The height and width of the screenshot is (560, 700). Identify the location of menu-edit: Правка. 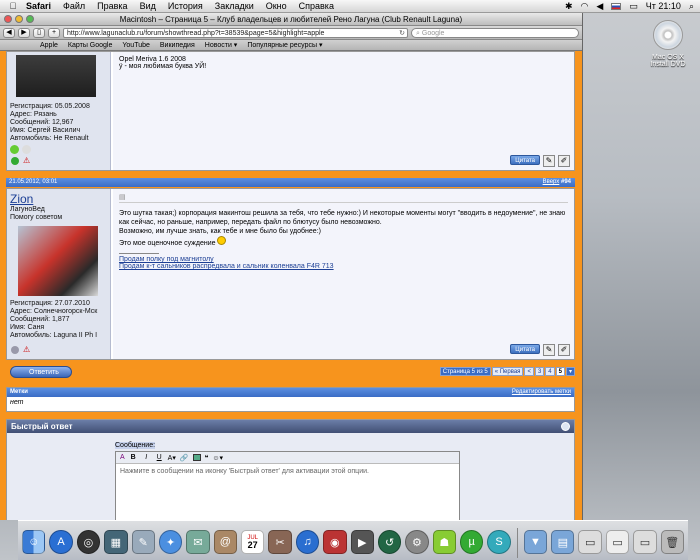
(112, 6).